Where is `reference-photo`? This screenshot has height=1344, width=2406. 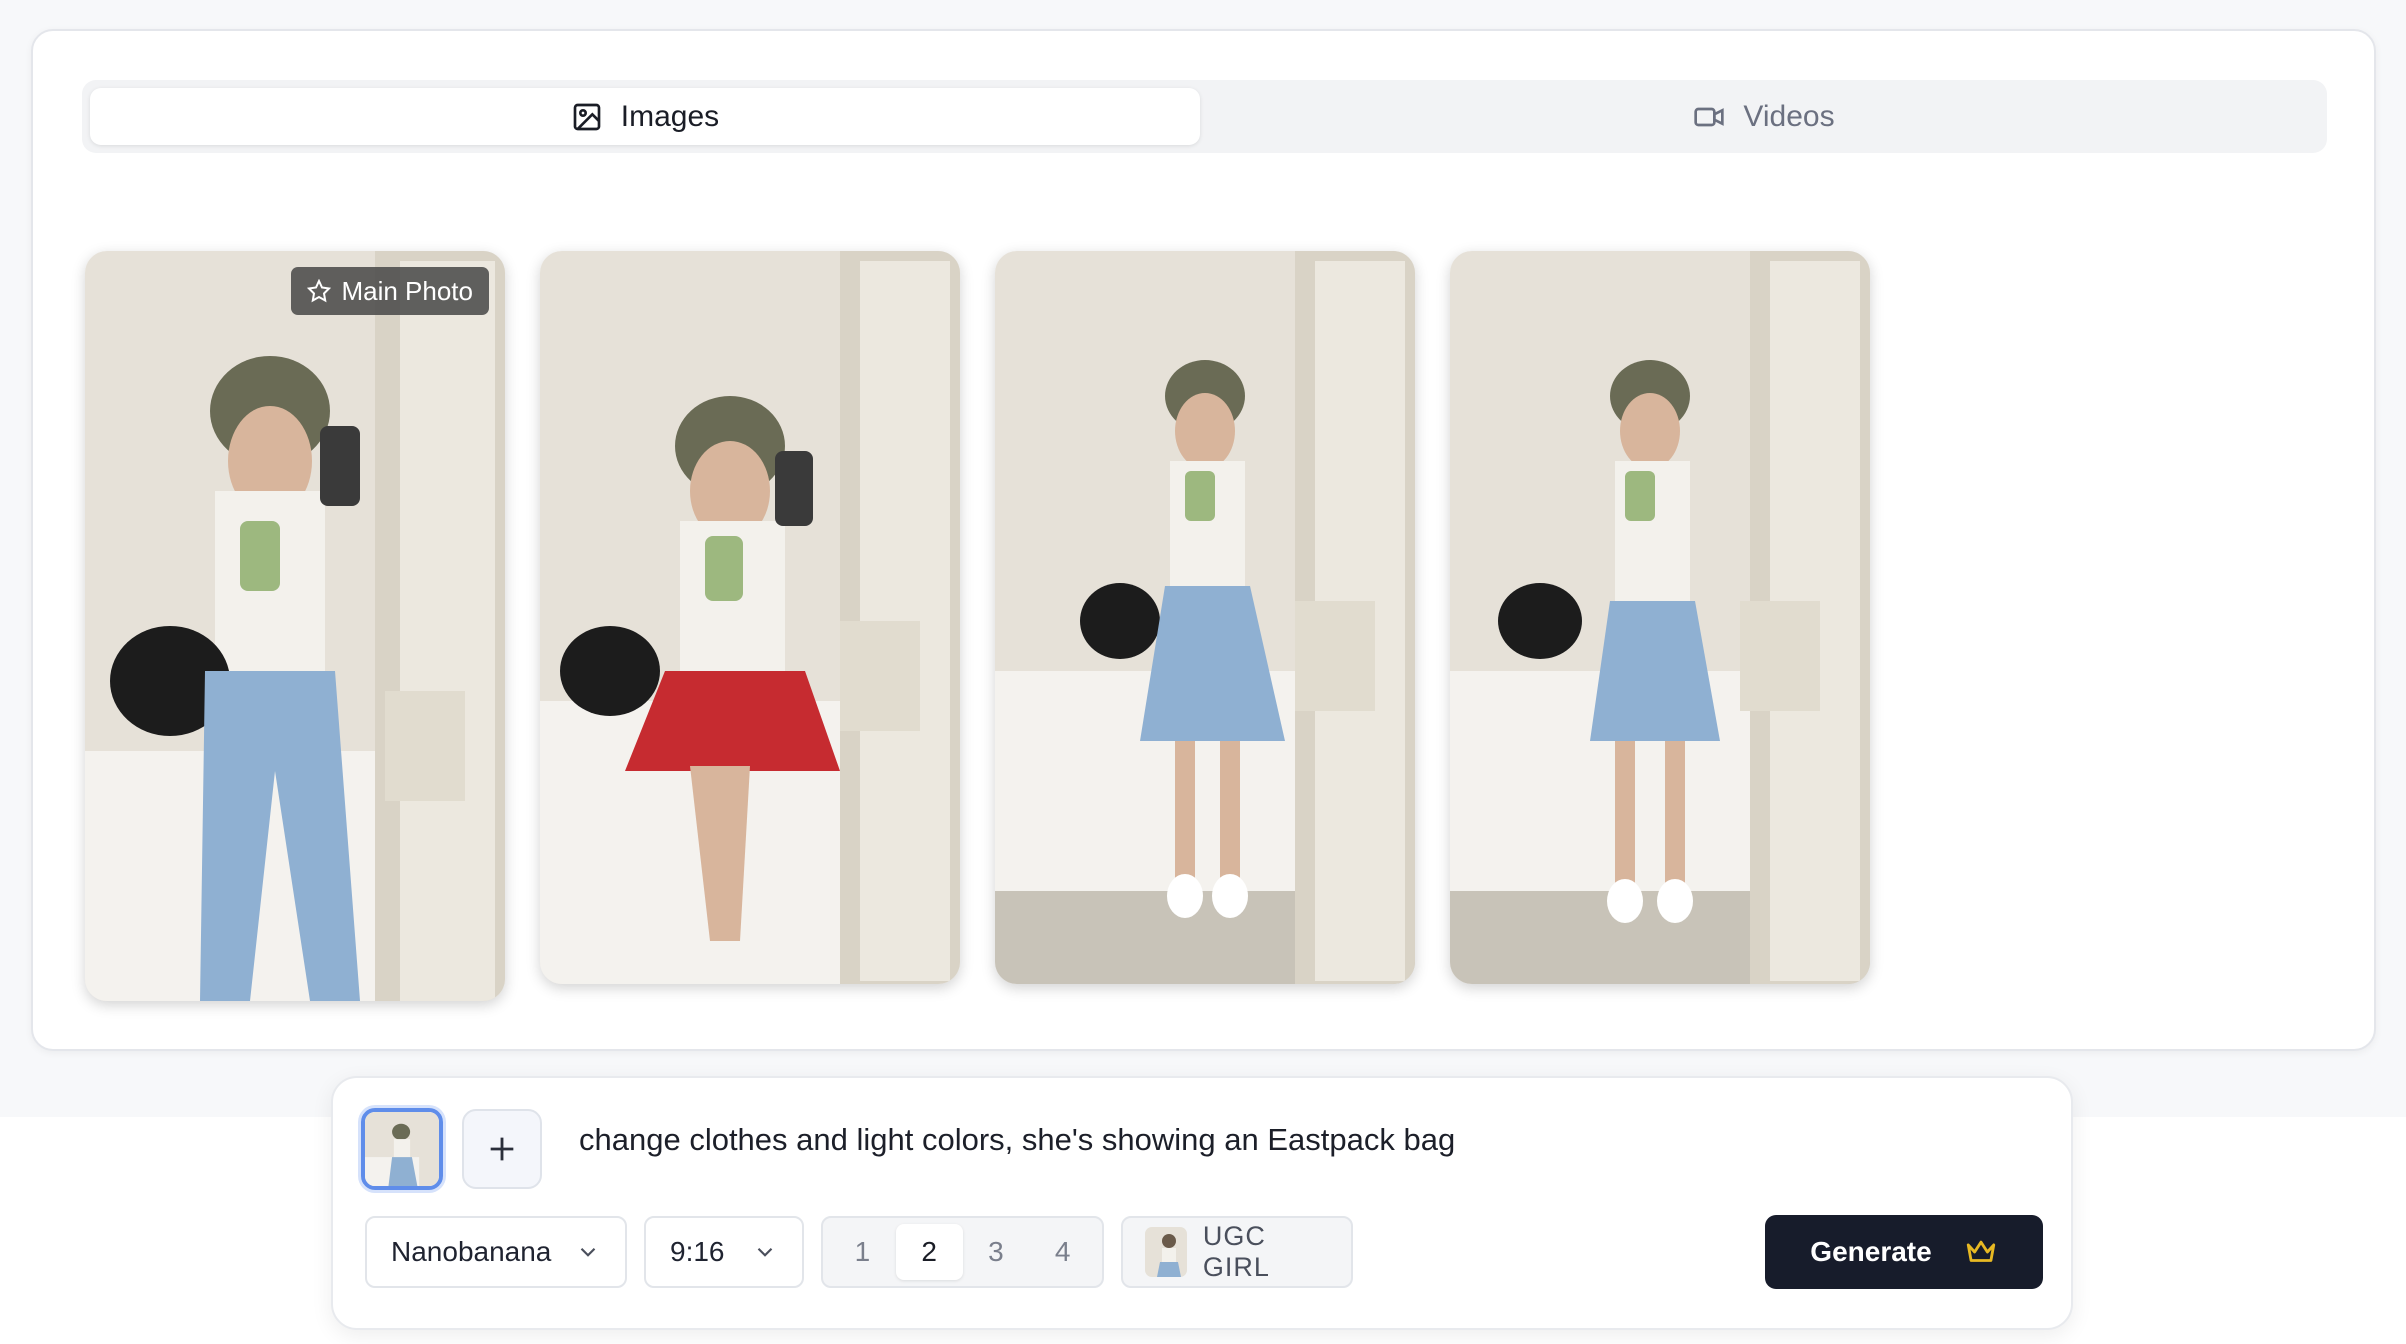 reference-photo is located at coordinates (402, 1149).